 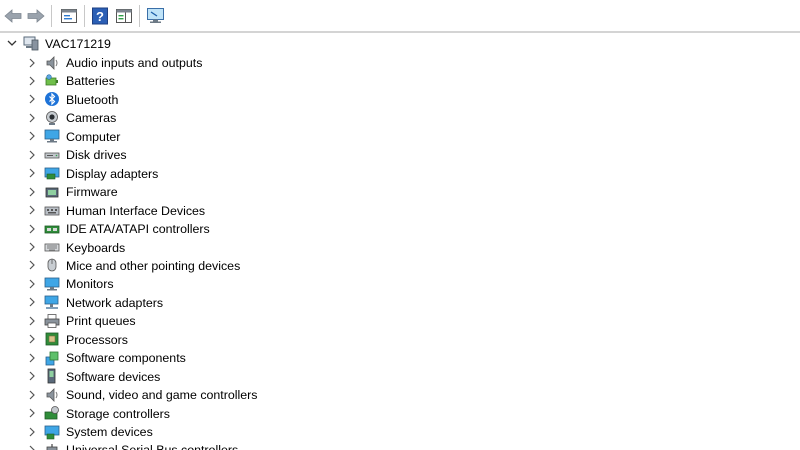 What do you see at coordinates (400, 173) in the screenshot?
I see `tree-item: Display adapters` at bounding box center [400, 173].